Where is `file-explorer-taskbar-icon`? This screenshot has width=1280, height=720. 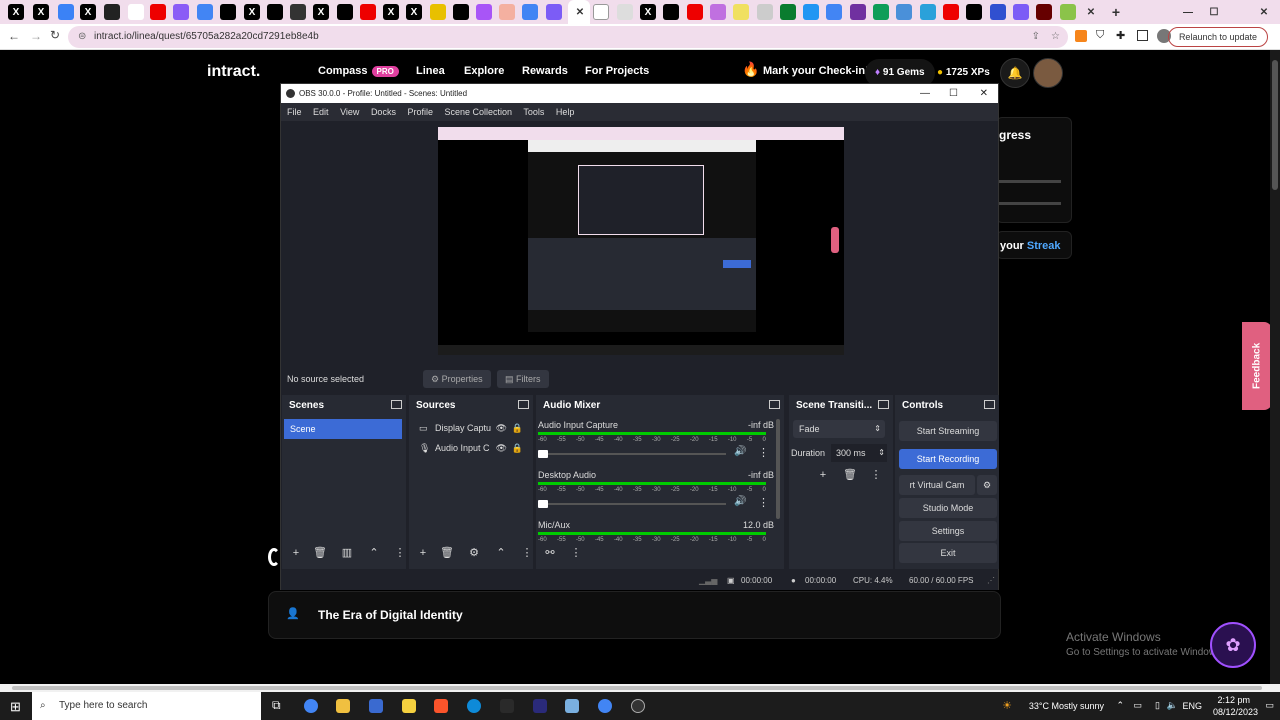
file-explorer-taskbar-icon is located at coordinates (343, 706).